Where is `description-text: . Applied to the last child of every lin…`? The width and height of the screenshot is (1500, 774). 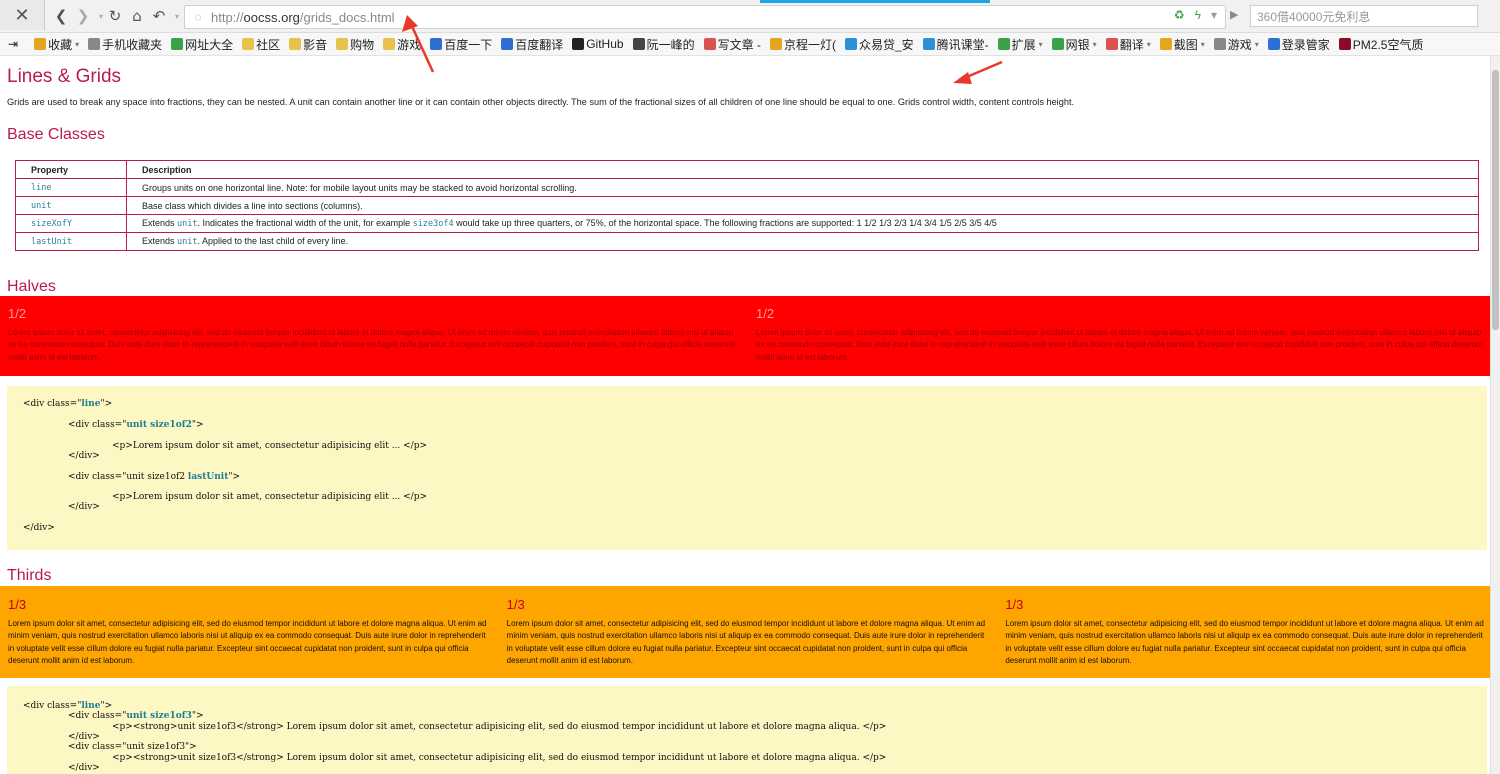
description-text: . Applied to the last child of every lin… is located at coordinates (273, 241).